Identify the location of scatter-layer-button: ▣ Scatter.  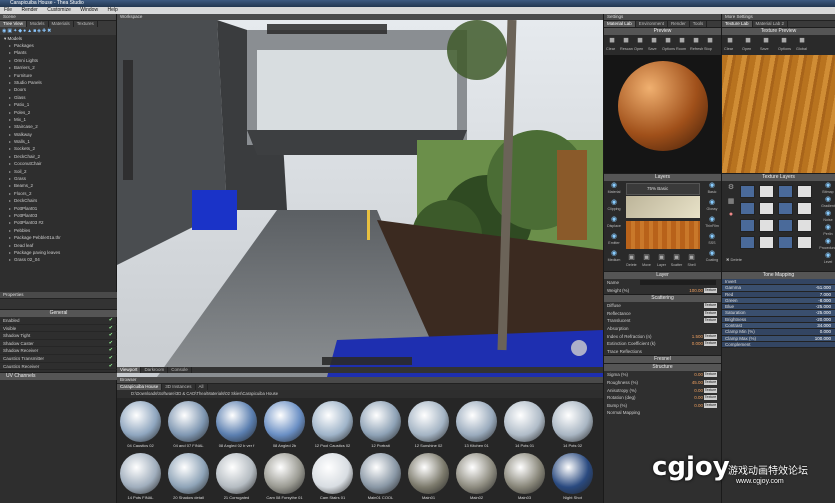
(676, 260).